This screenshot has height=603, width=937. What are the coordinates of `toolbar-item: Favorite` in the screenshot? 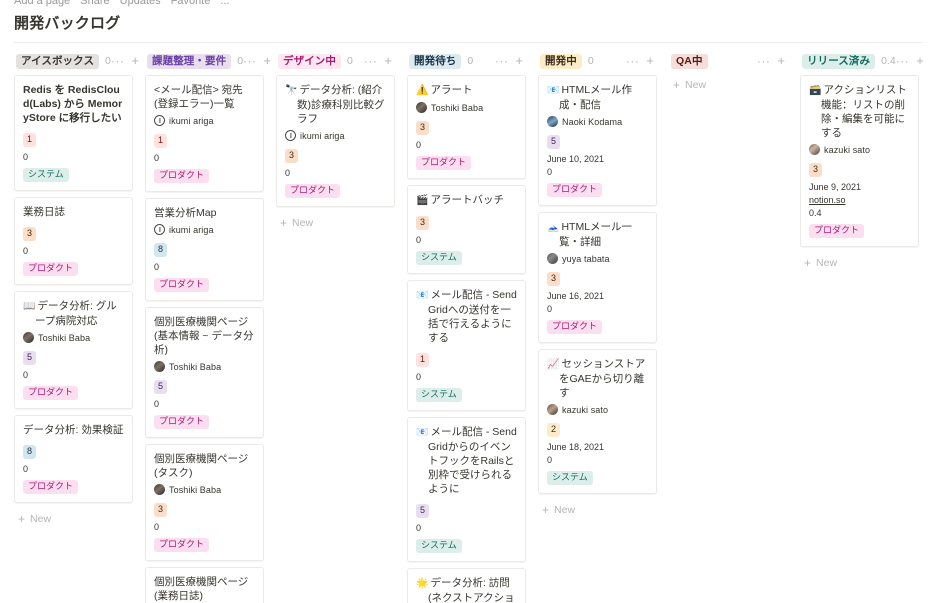 It's located at (191, 3).